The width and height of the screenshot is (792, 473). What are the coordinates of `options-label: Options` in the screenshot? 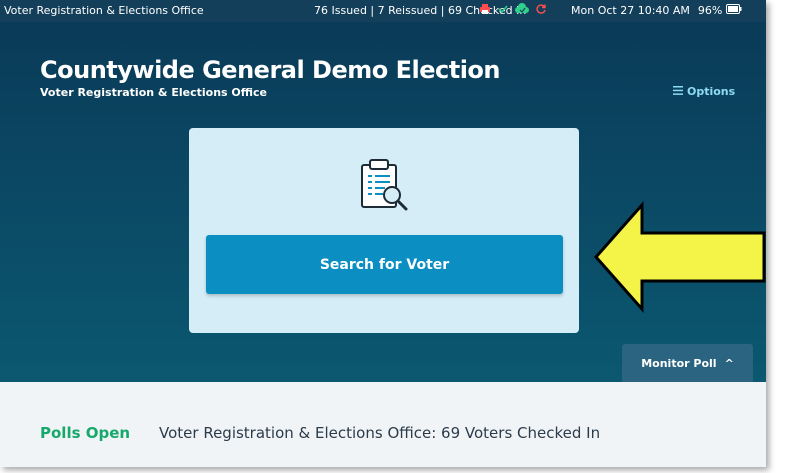 It's located at (711, 91).